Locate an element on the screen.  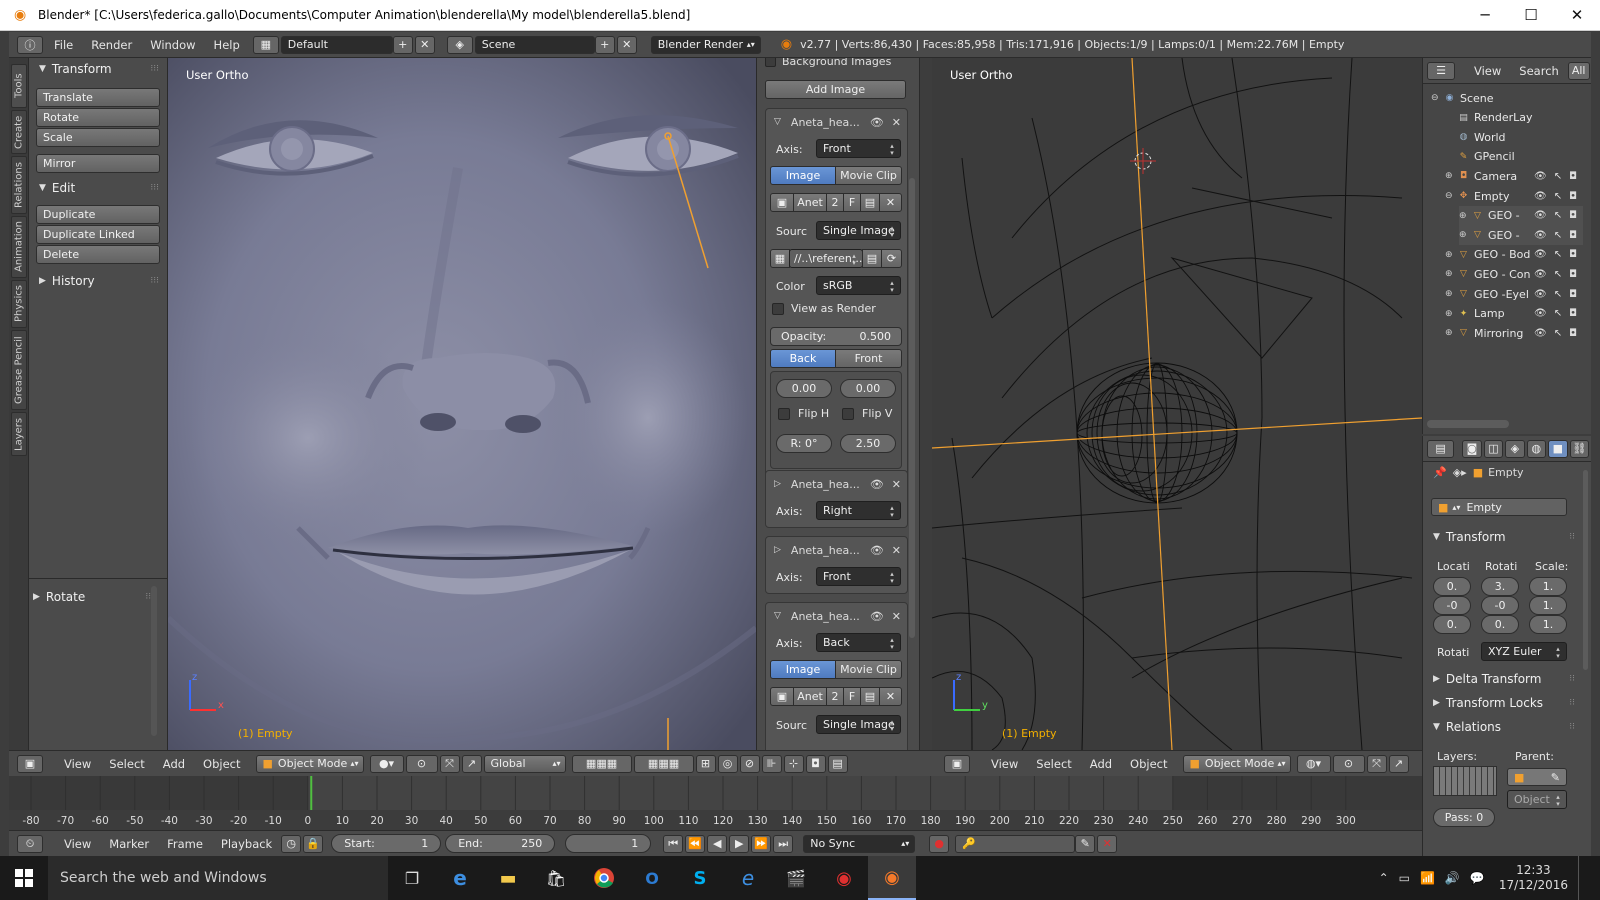
transform-panel-header: ▼ Transform ⁝⁝ is located at coordinates (1503, 537).